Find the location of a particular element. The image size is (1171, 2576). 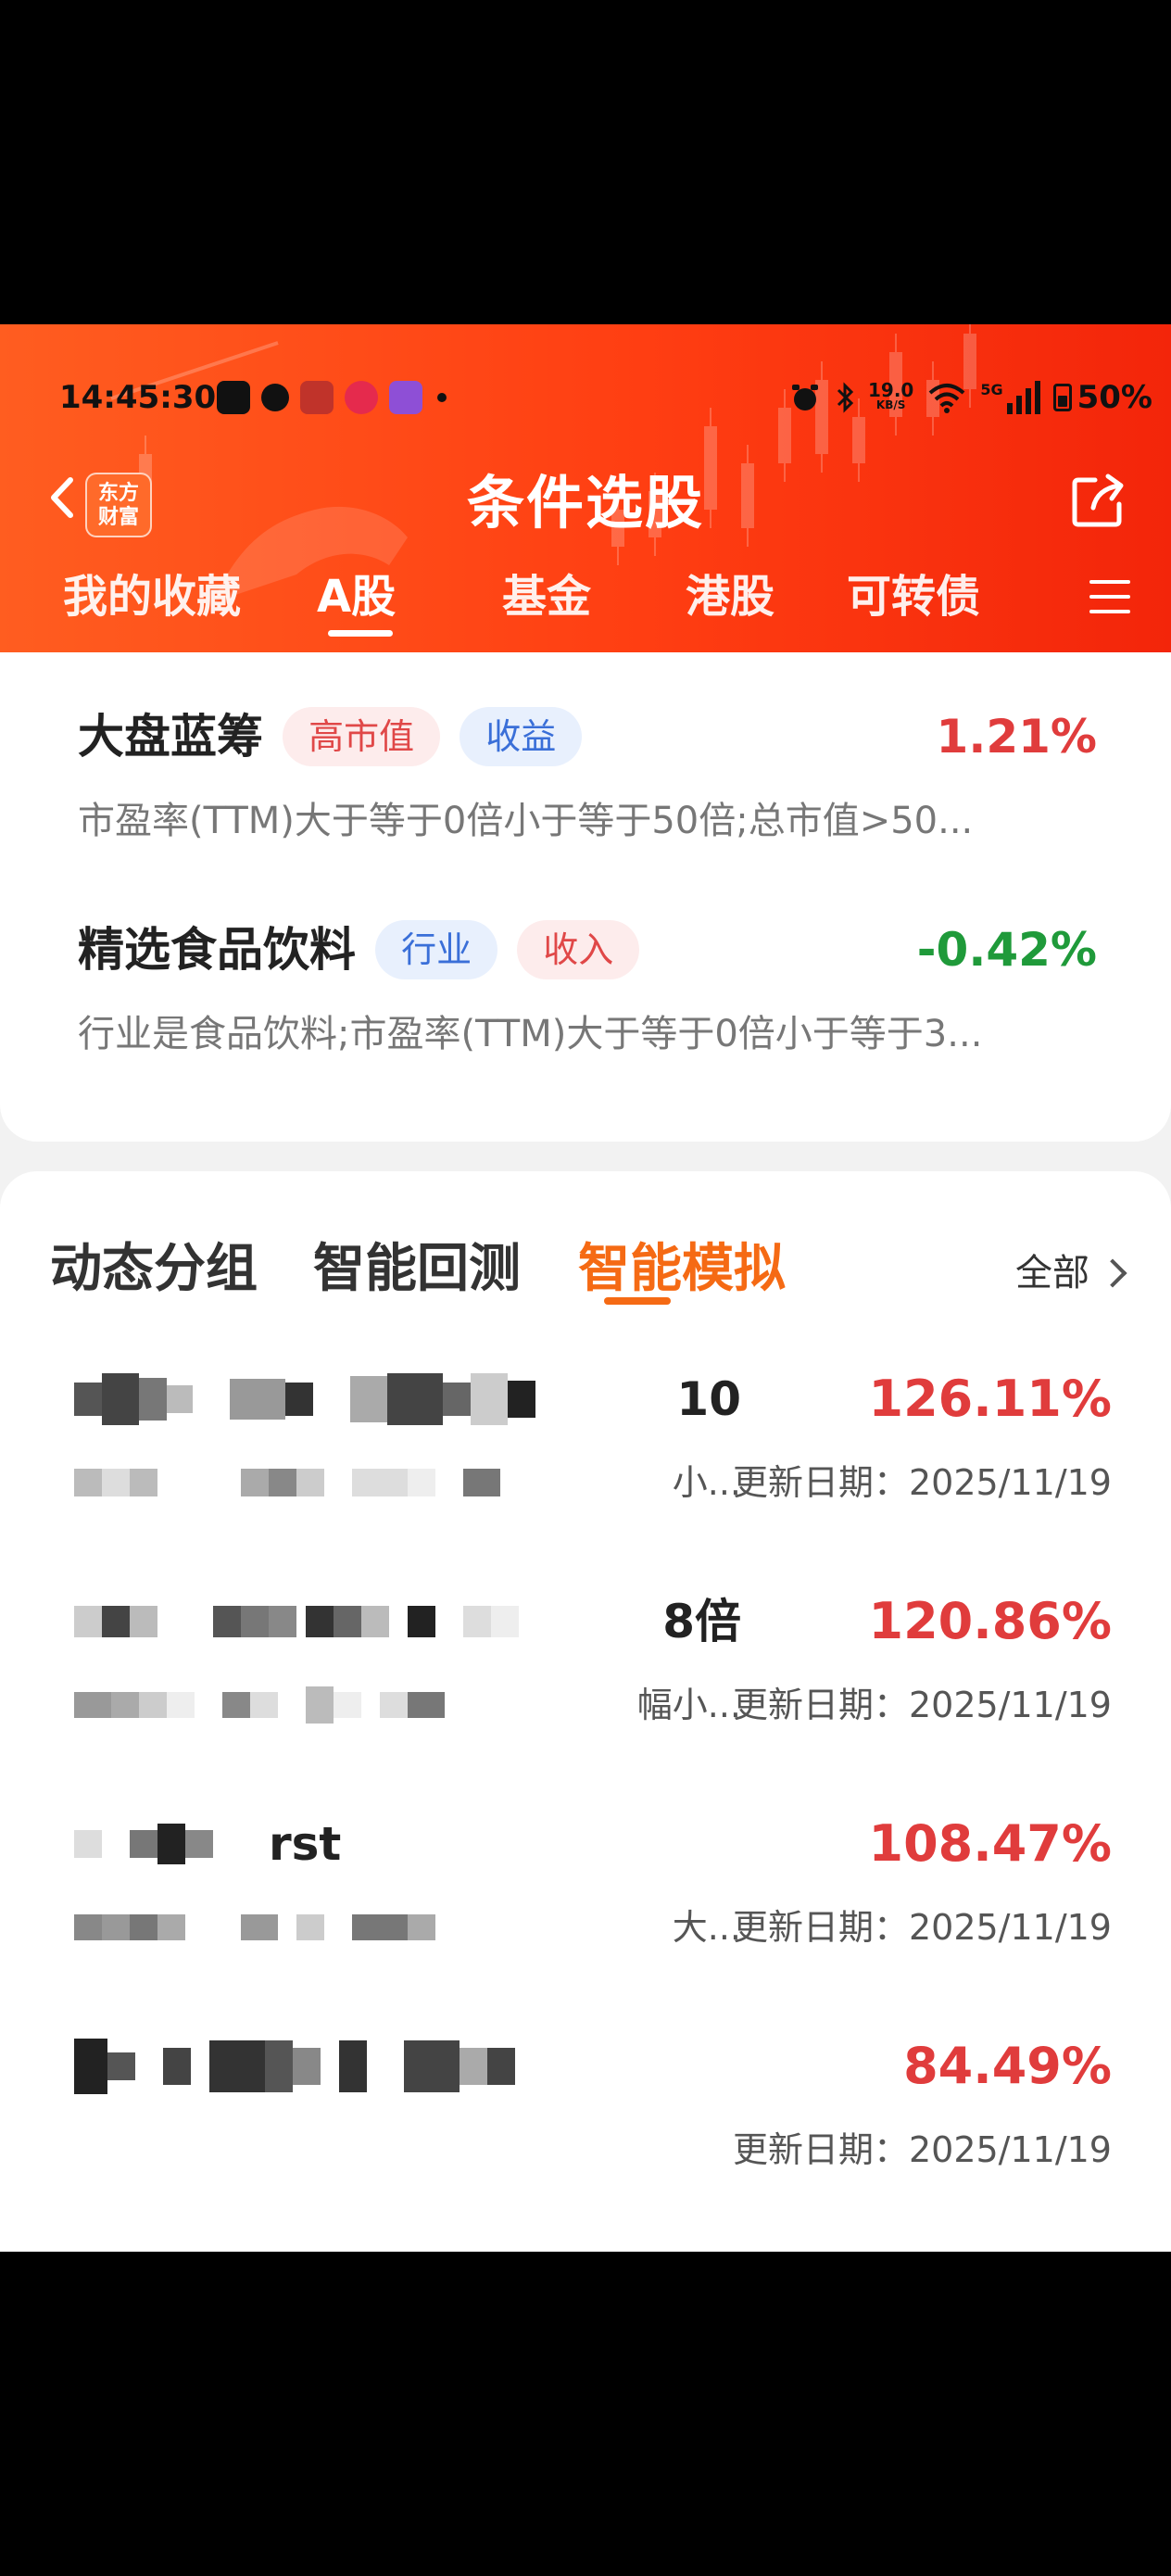

simulation-return: 120.86% is located at coordinates (991, 1621).